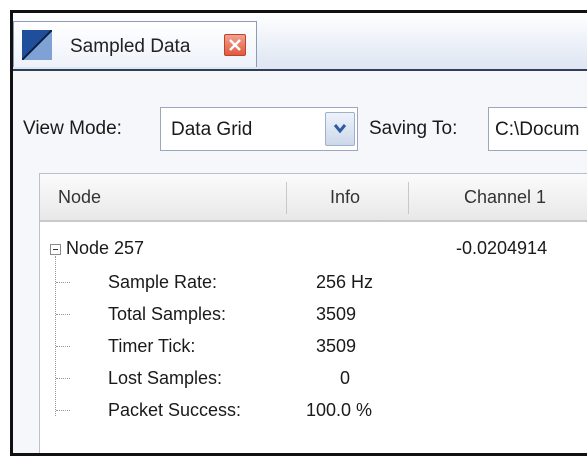 The width and height of the screenshot is (587, 462). What do you see at coordinates (339, 410) in the screenshot?
I see `tree-item-info: 100.0 %` at bounding box center [339, 410].